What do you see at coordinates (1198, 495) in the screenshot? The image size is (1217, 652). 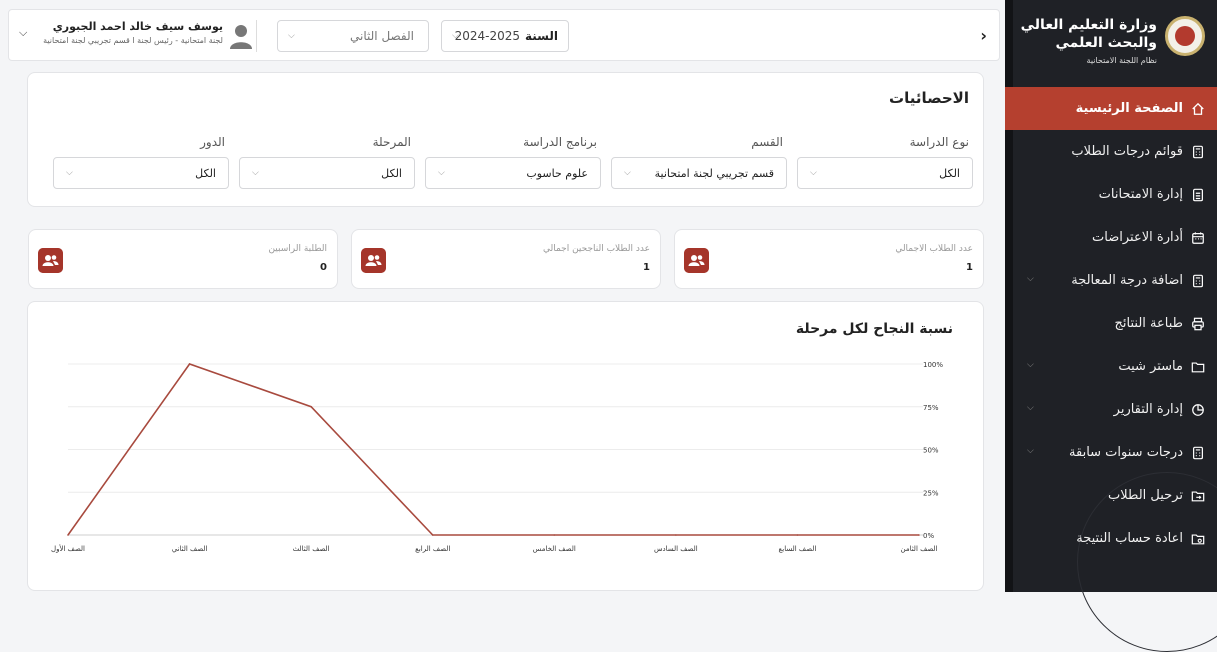 I see `folder-transfer-icon` at bounding box center [1198, 495].